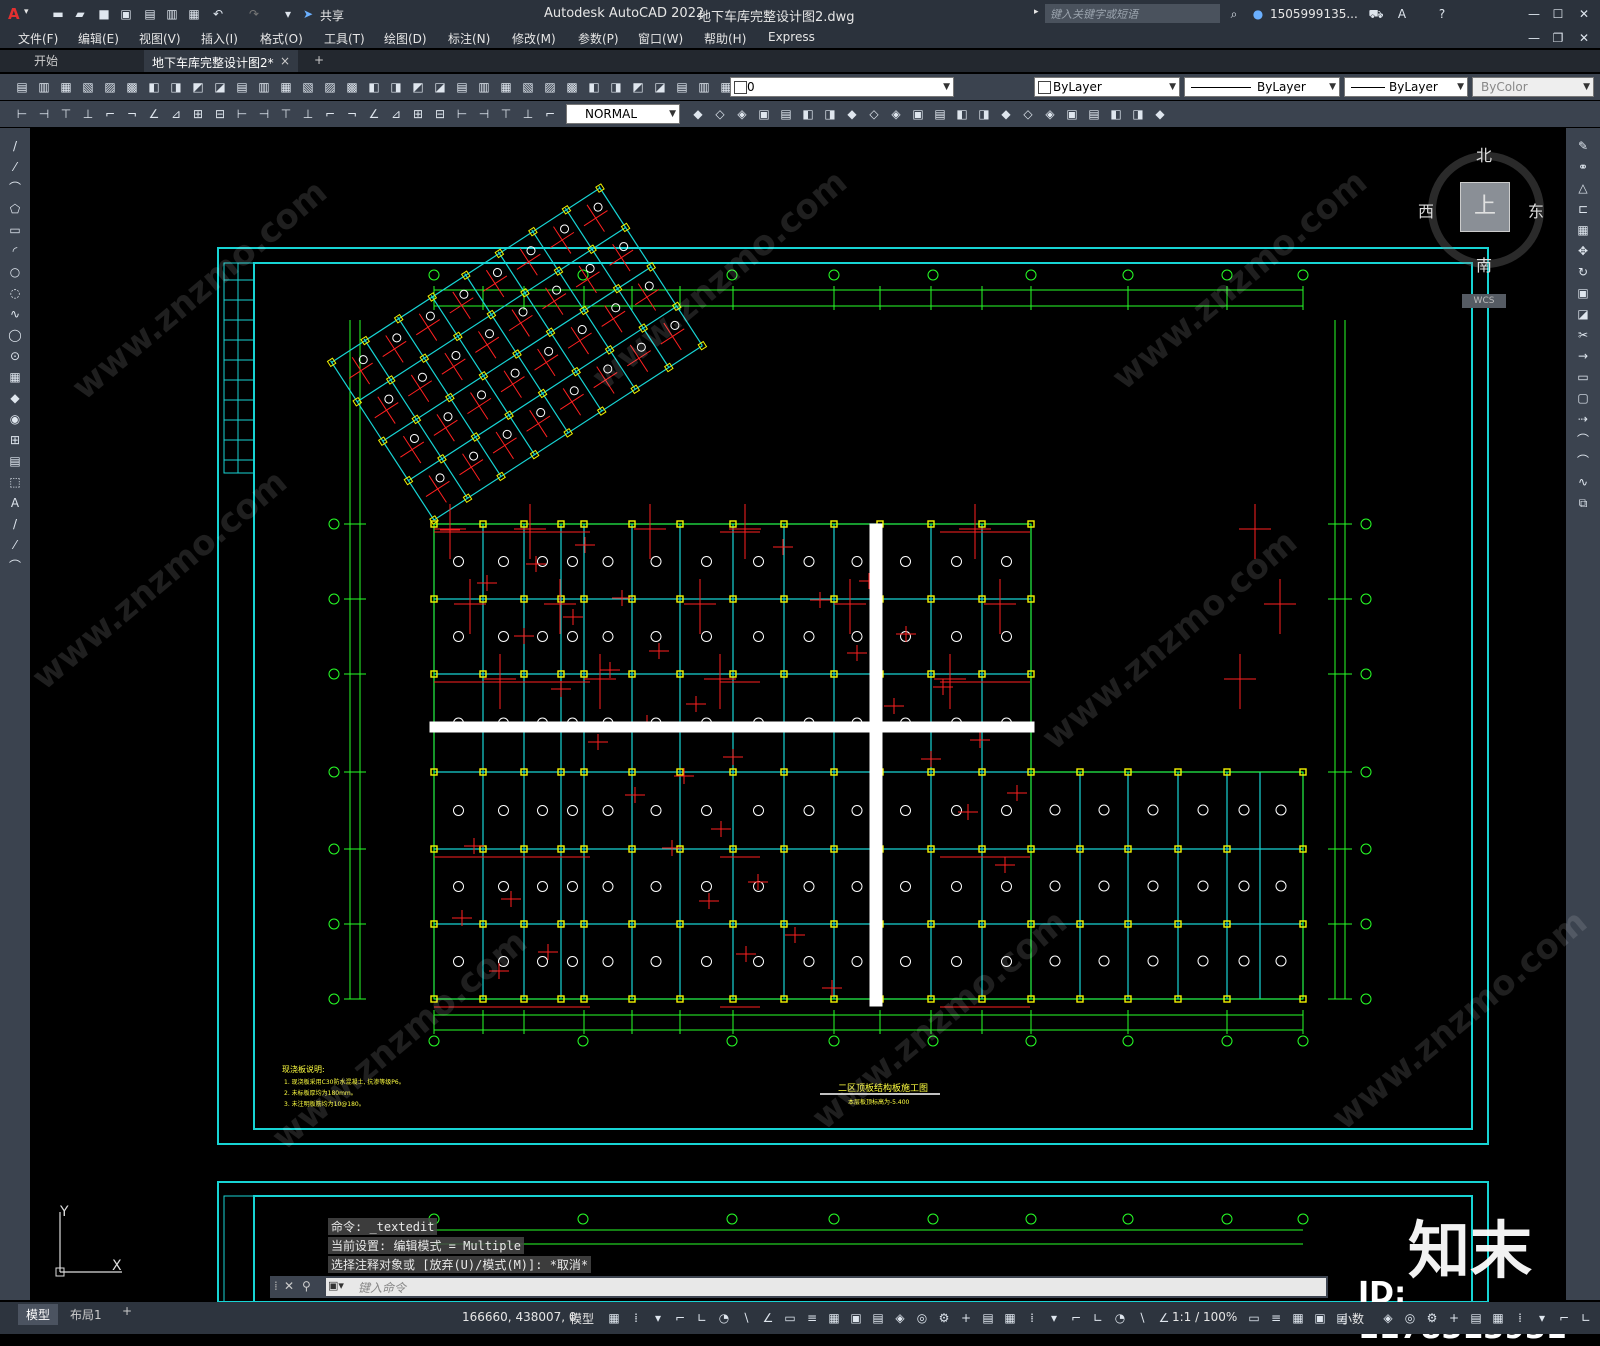 The height and width of the screenshot is (1346, 1600). I want to click on menu-modify: 修改(M), so click(534, 38).